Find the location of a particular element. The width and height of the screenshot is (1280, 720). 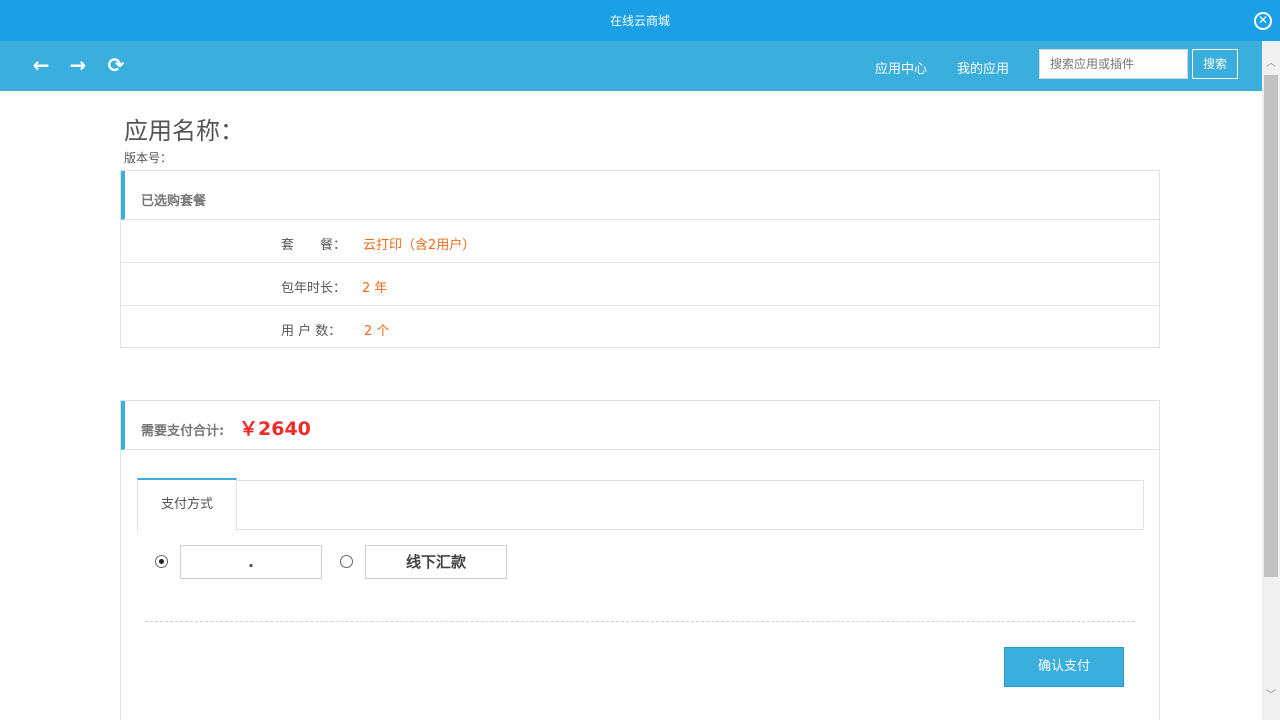

total-label: 需要支付合计: is located at coordinates (183, 431).